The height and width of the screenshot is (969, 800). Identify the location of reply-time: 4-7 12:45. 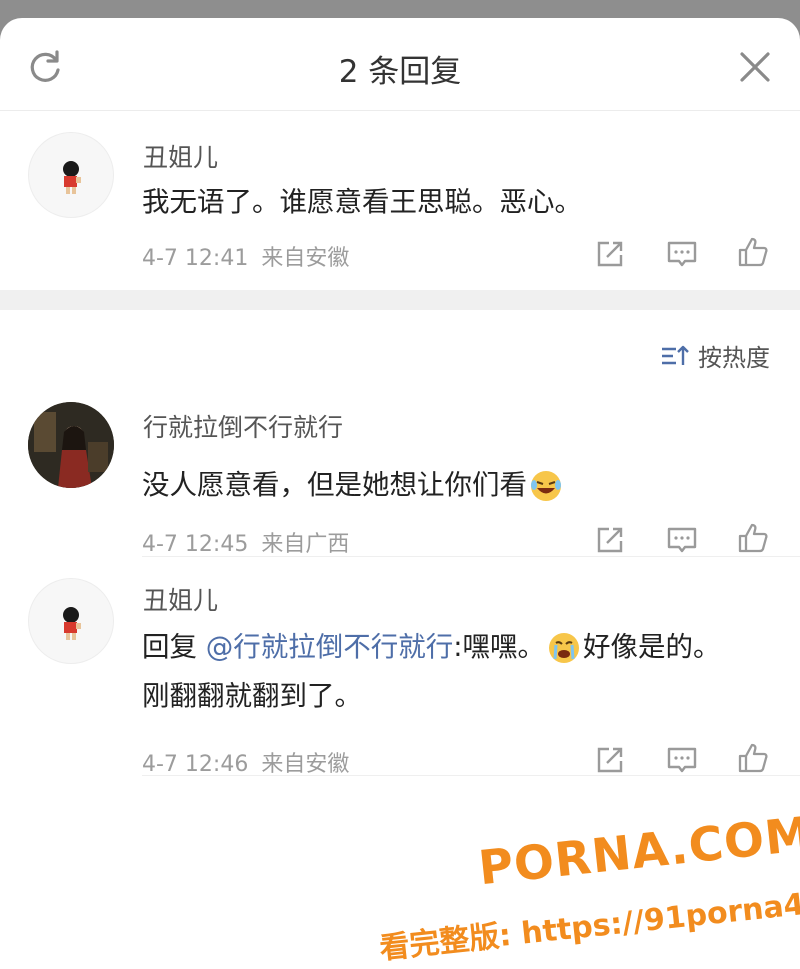
(195, 544).